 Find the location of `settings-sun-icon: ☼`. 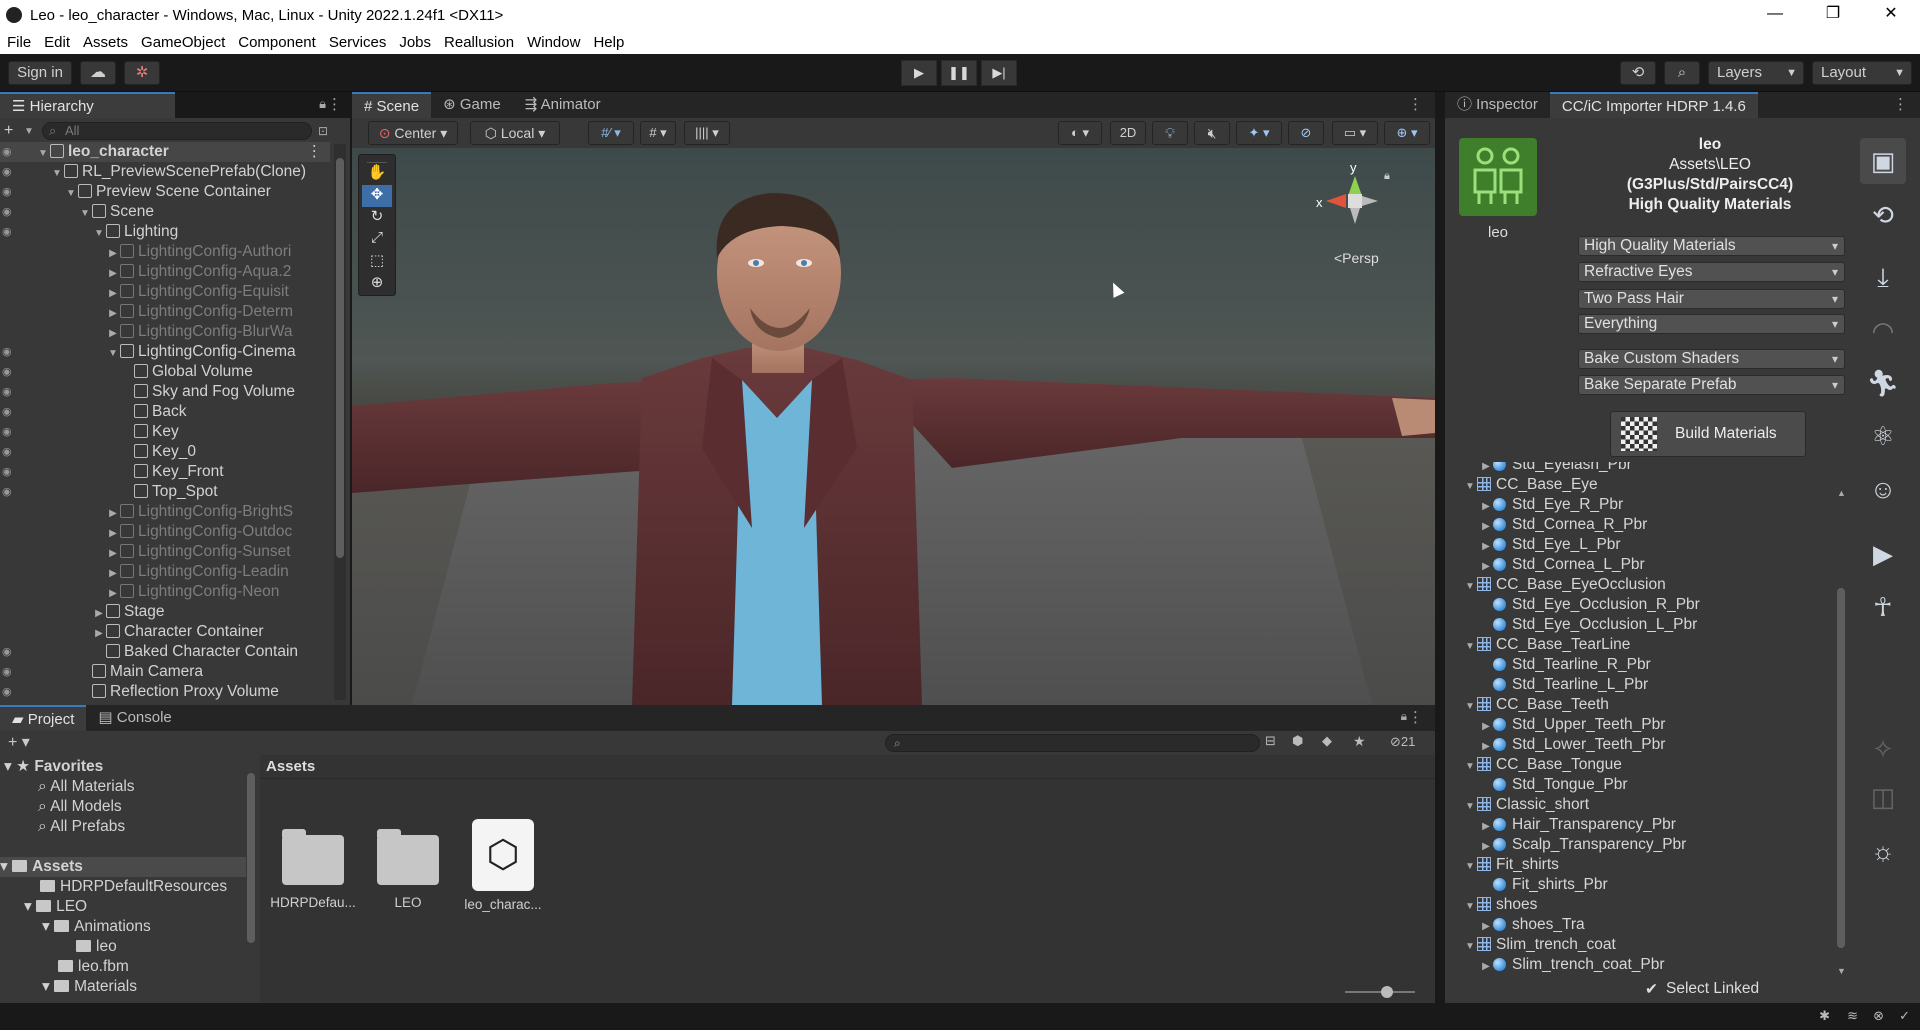

settings-sun-icon: ☼ is located at coordinates (1883, 851).